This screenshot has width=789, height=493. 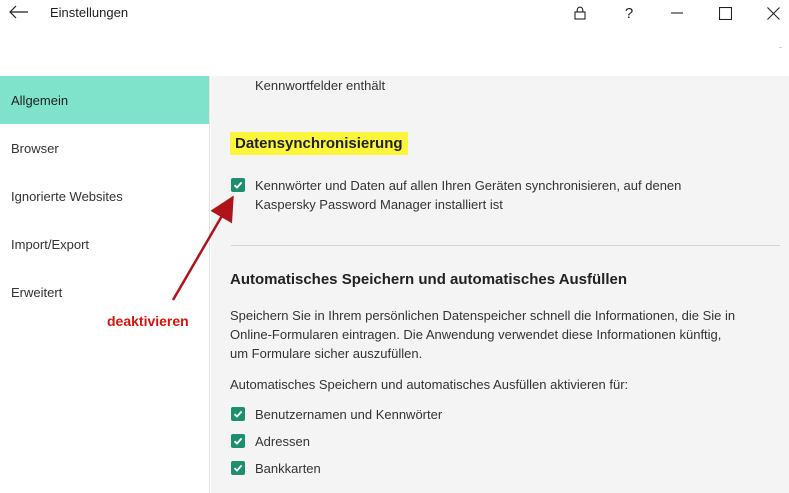 What do you see at coordinates (282, 441) in the screenshot?
I see `option-label-addresses: Adressen` at bounding box center [282, 441].